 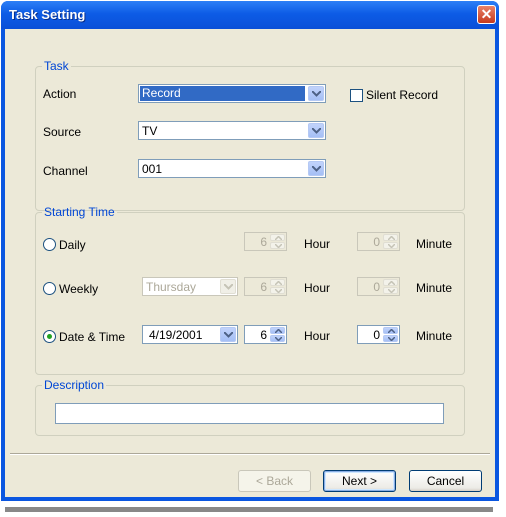 I want to click on daily-minute-down-button, so click(x=390, y=245).